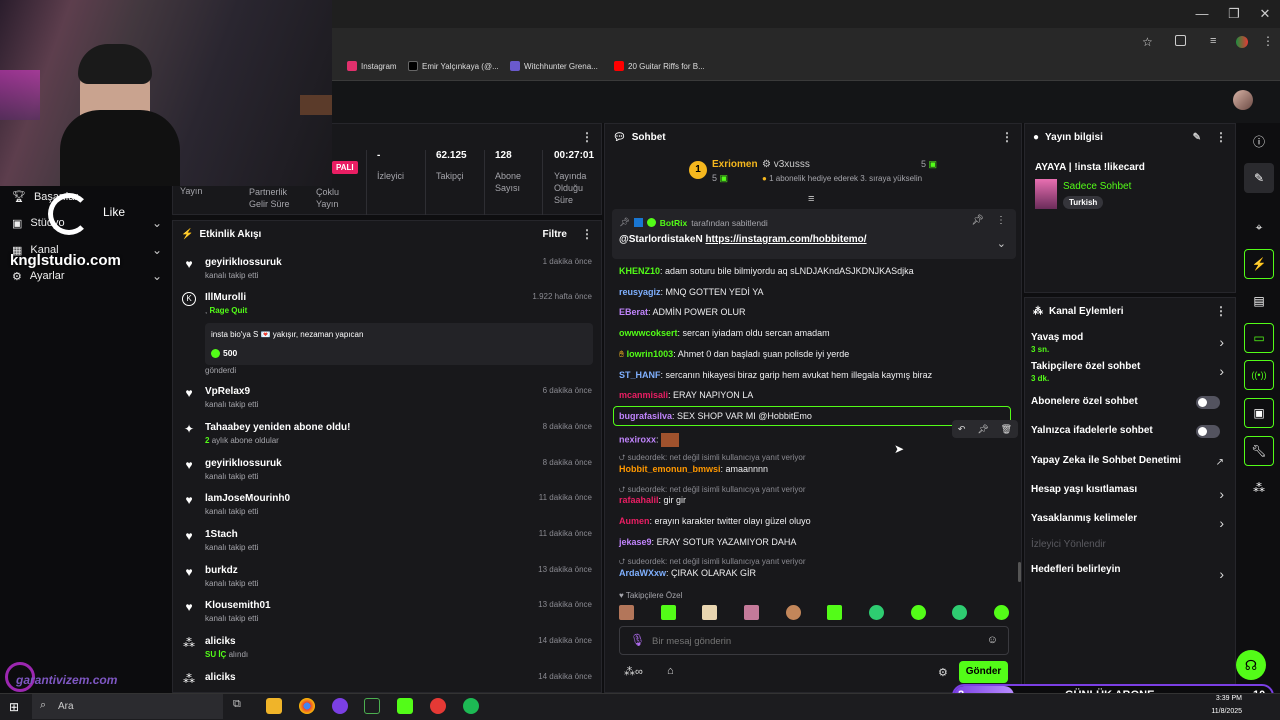  What do you see at coordinates (471, 706) in the screenshot?
I see `spotify-icon` at bounding box center [471, 706].